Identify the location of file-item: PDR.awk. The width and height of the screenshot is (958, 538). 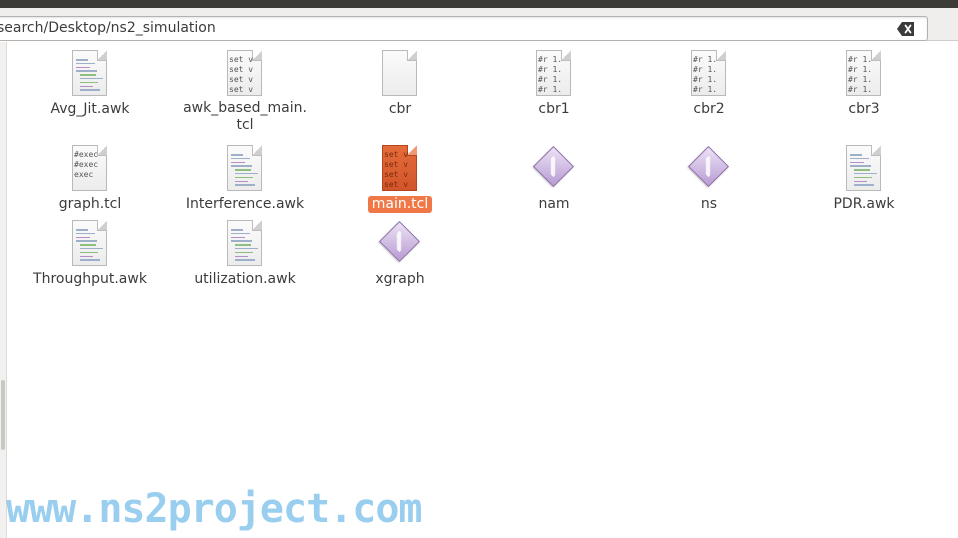
(864, 179).